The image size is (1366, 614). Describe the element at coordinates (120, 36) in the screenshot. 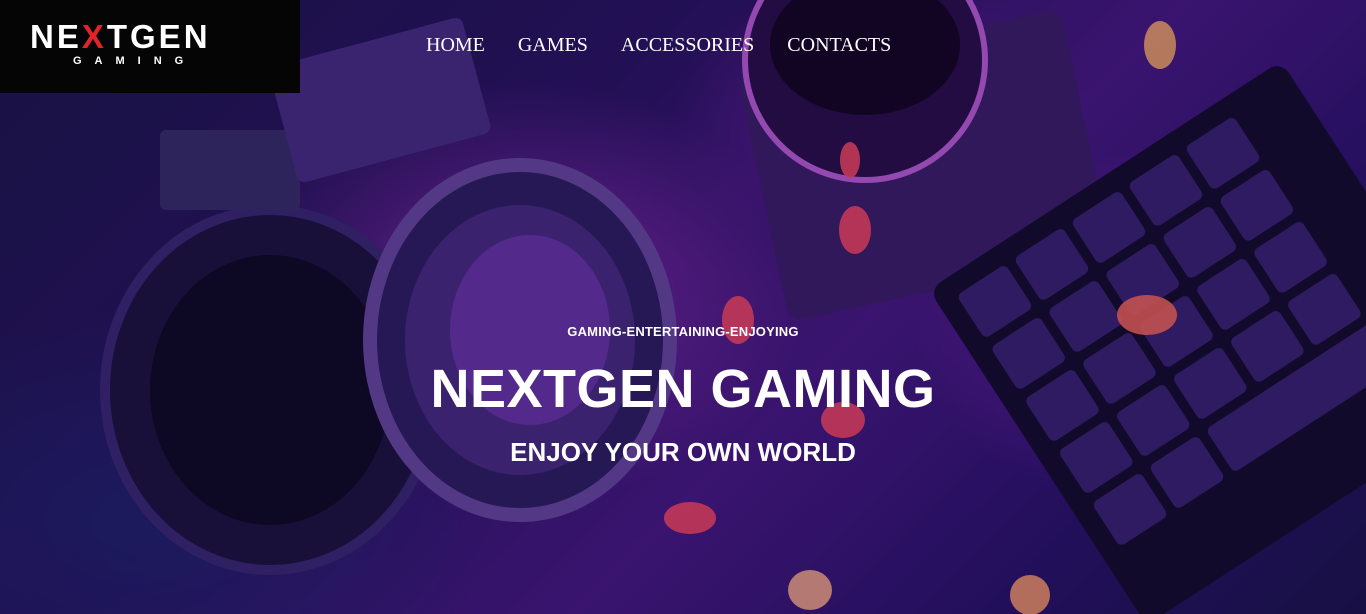

I see `logo-wordmark: NEXTGEN` at that location.